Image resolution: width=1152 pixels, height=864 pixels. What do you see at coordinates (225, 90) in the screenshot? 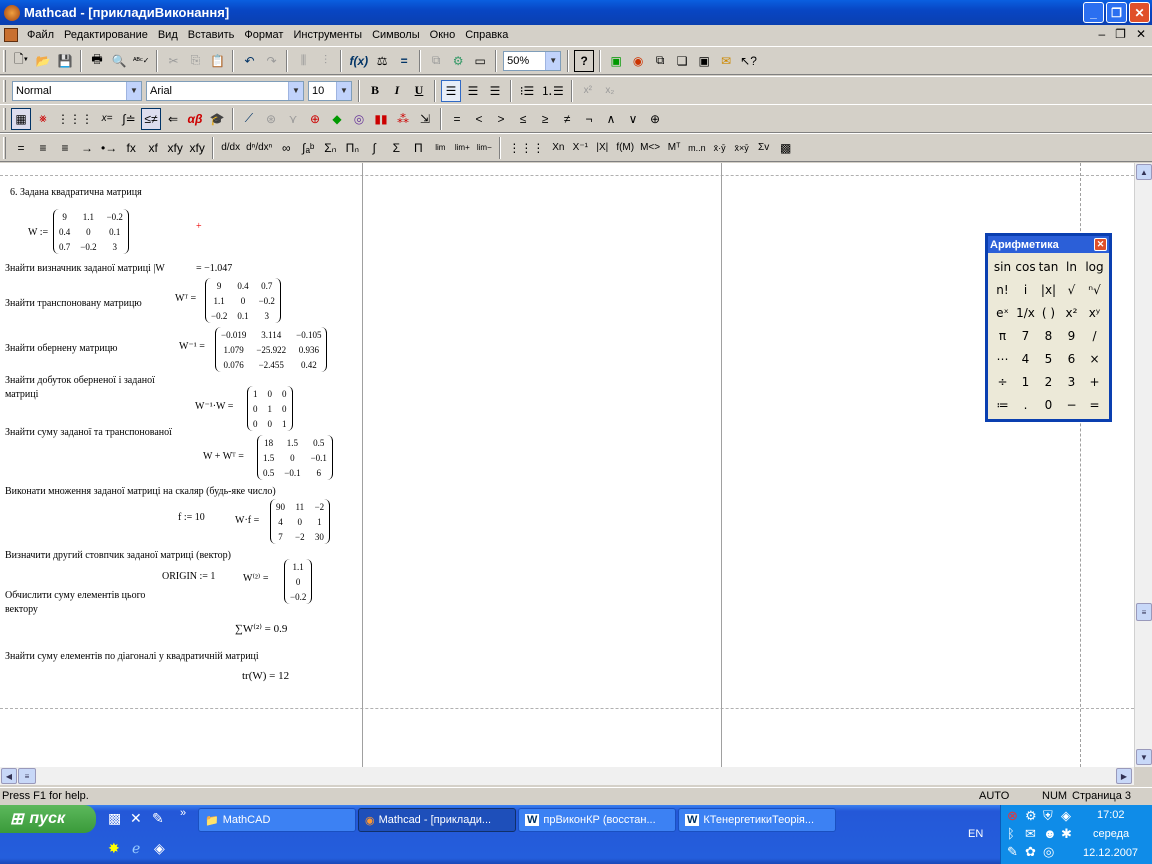
I see `font-select: Arial ▼` at bounding box center [225, 90].